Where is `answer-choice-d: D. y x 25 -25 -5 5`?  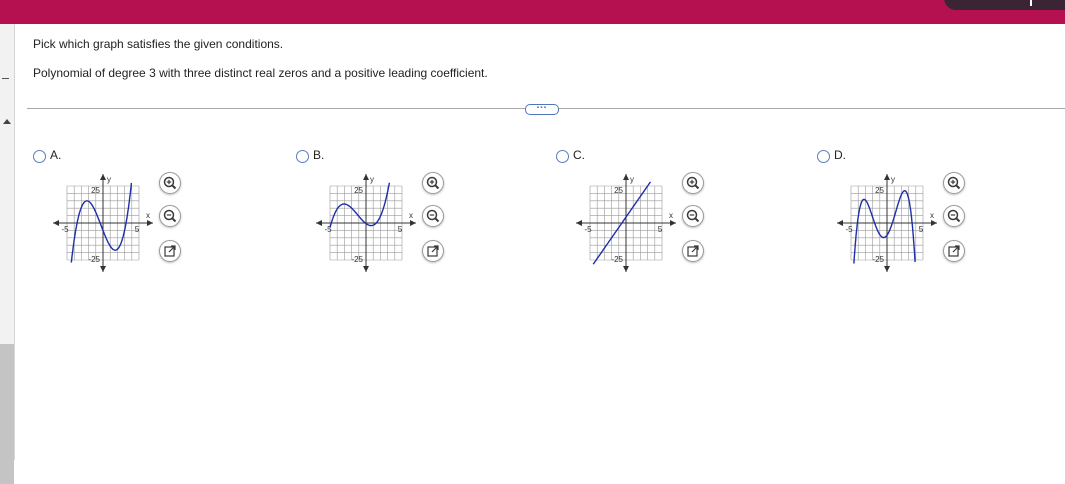
answer-choice-d: D. y x 25 -25 -5 5 is located at coordinates (932, 217).